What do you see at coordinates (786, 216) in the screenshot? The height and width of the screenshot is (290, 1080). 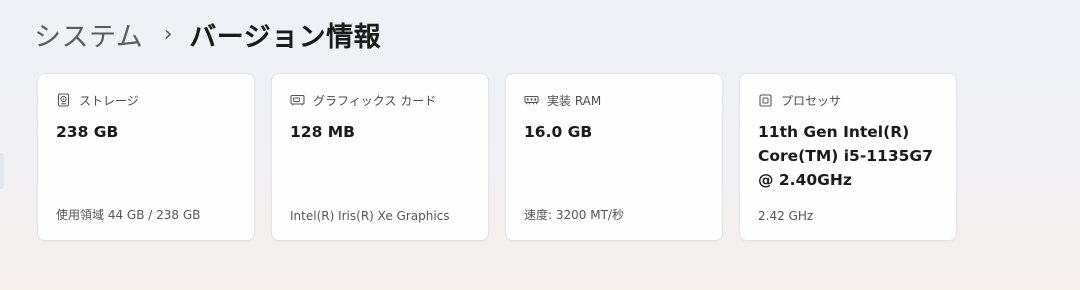 I see `processor-speed-detail: 2.42 GHz` at bounding box center [786, 216].